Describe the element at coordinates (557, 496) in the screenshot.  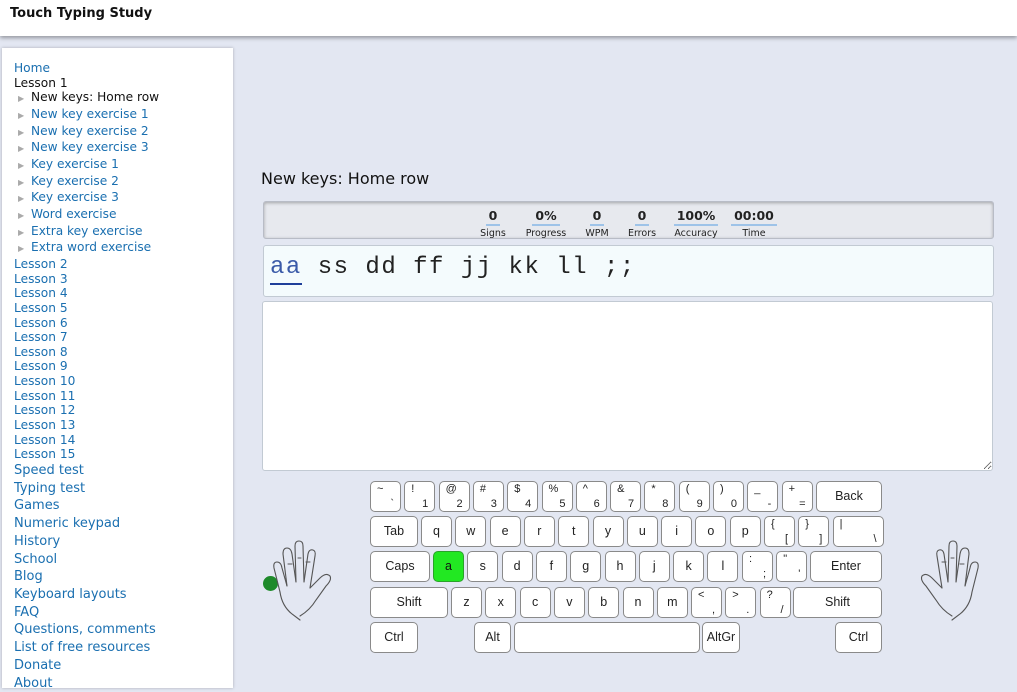
I see `key: %5` at that location.